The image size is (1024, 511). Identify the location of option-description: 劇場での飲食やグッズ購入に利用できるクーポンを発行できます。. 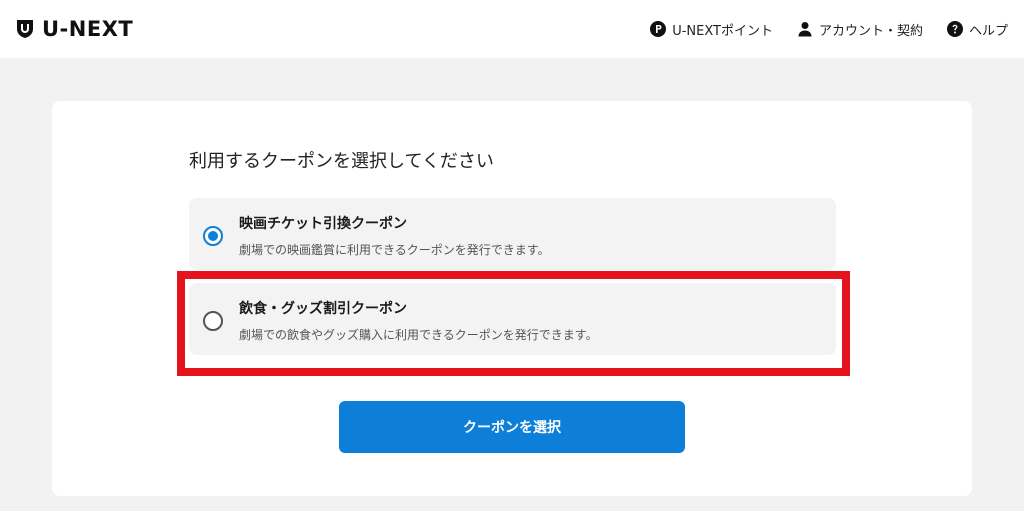
(418, 335).